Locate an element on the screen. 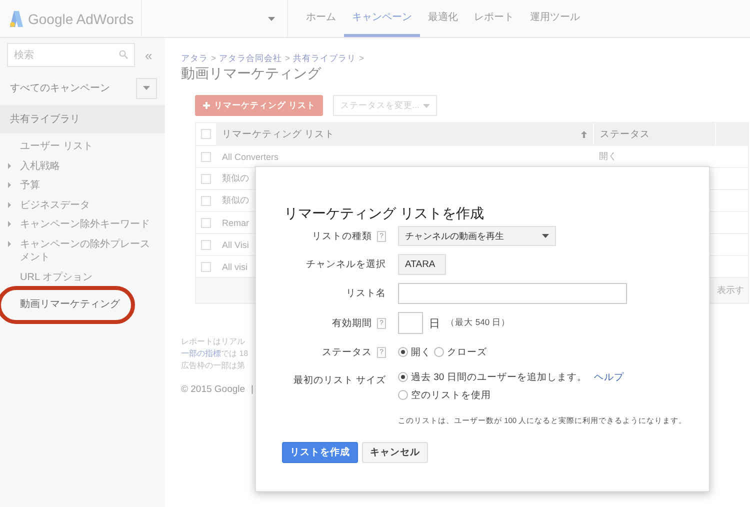 This screenshot has width=750, height=507. column-header: ステータス is located at coordinates (654, 134).